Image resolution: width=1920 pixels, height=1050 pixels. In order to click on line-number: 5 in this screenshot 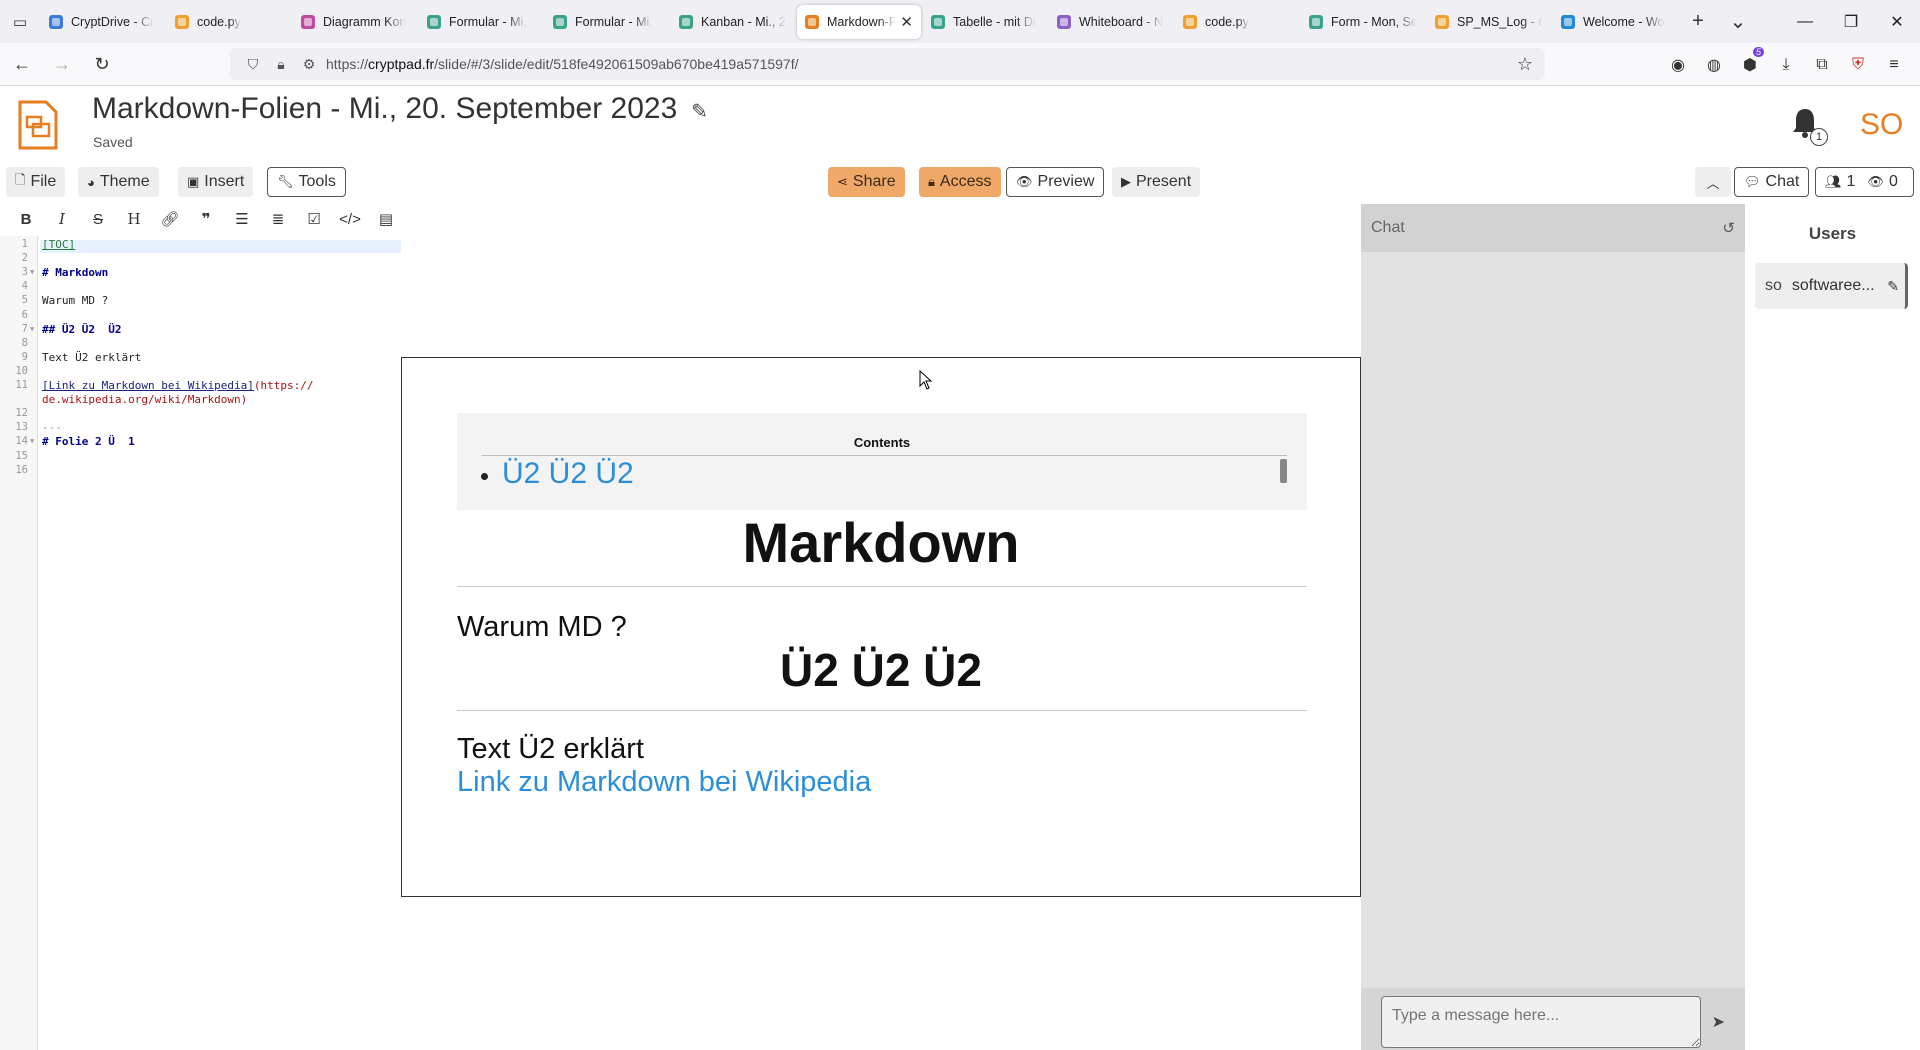, I will do `click(24, 300)`.